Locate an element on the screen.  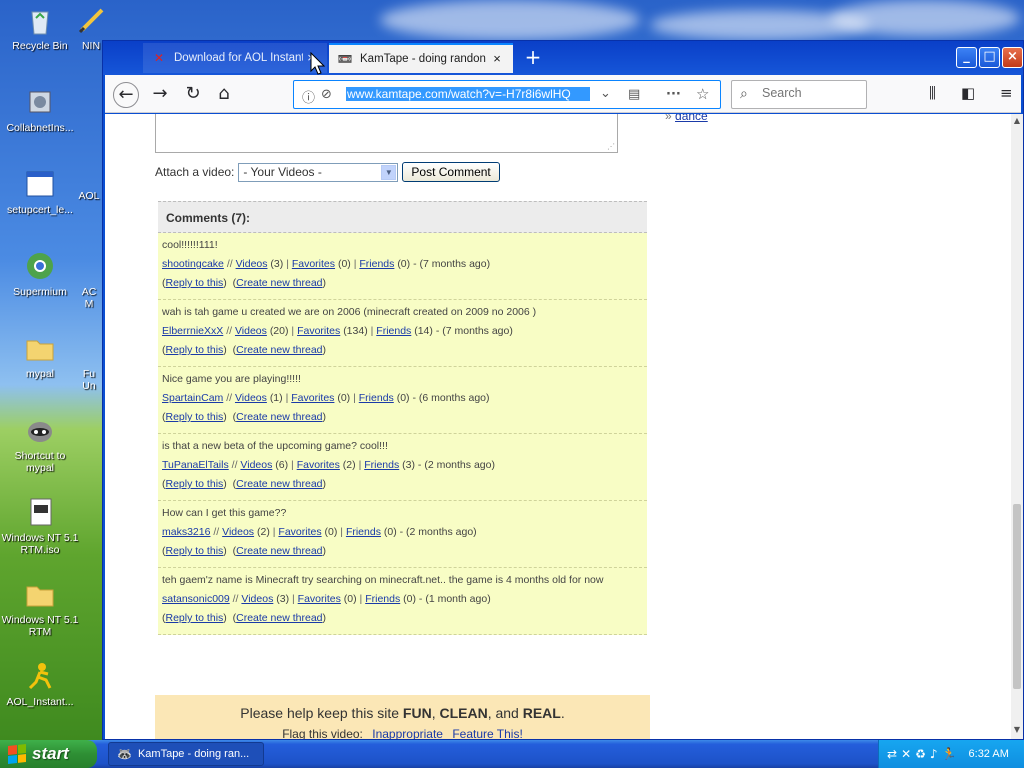
friends-count: (0) is located at coordinates (390, 532).